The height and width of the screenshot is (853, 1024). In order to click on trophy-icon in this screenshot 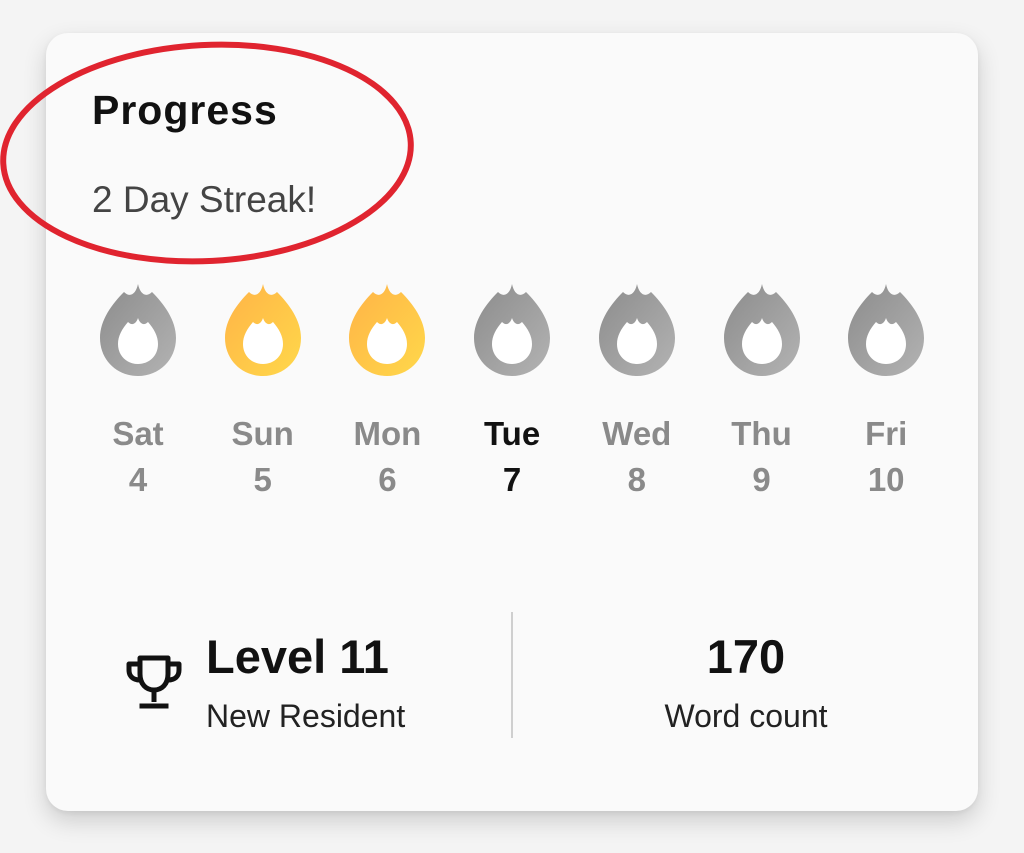, I will do `click(154, 682)`.